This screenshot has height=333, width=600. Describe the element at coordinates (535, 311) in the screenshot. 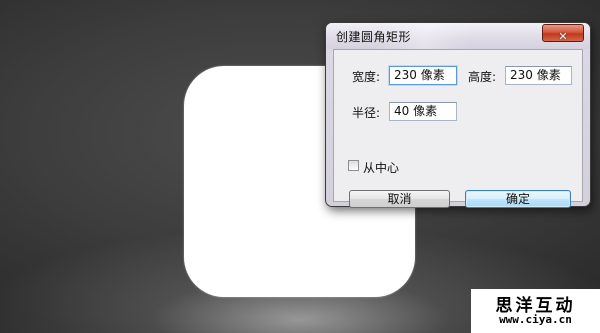

I see `site-watermark: 思洋互动 www.ciya.cn` at that location.